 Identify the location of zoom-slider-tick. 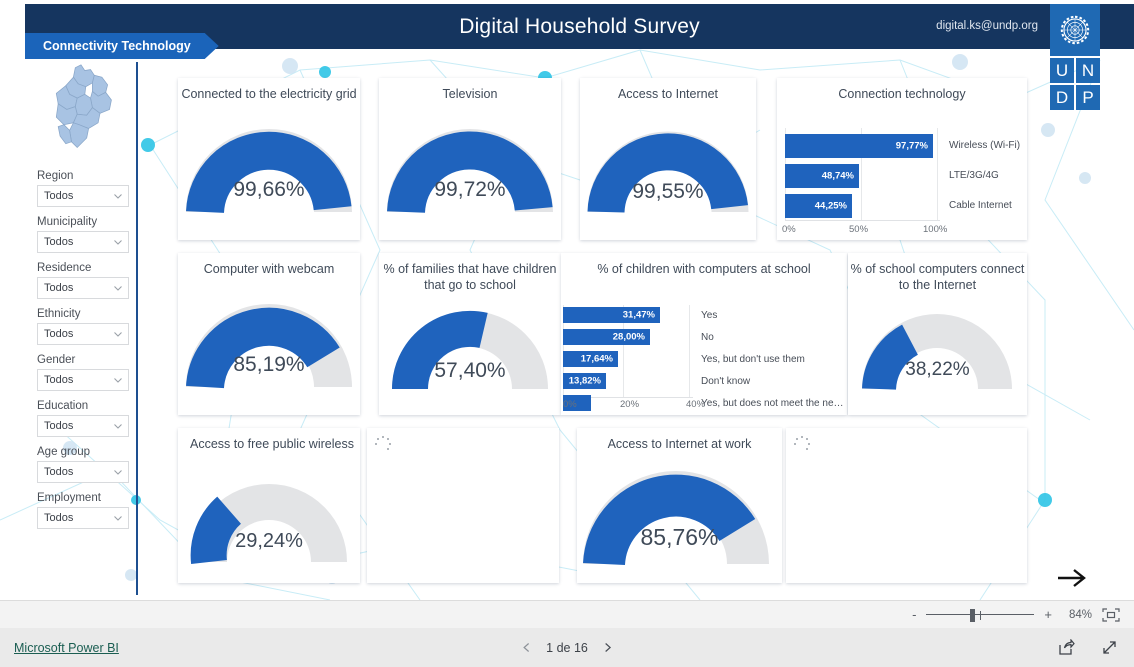
(981, 615).